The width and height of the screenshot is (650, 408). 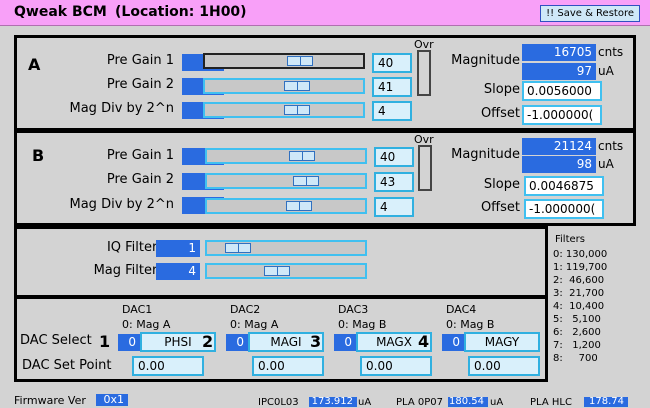 What do you see at coordinates (497, 402) in the screenshot?
I see `pla-unit: uA` at bounding box center [497, 402].